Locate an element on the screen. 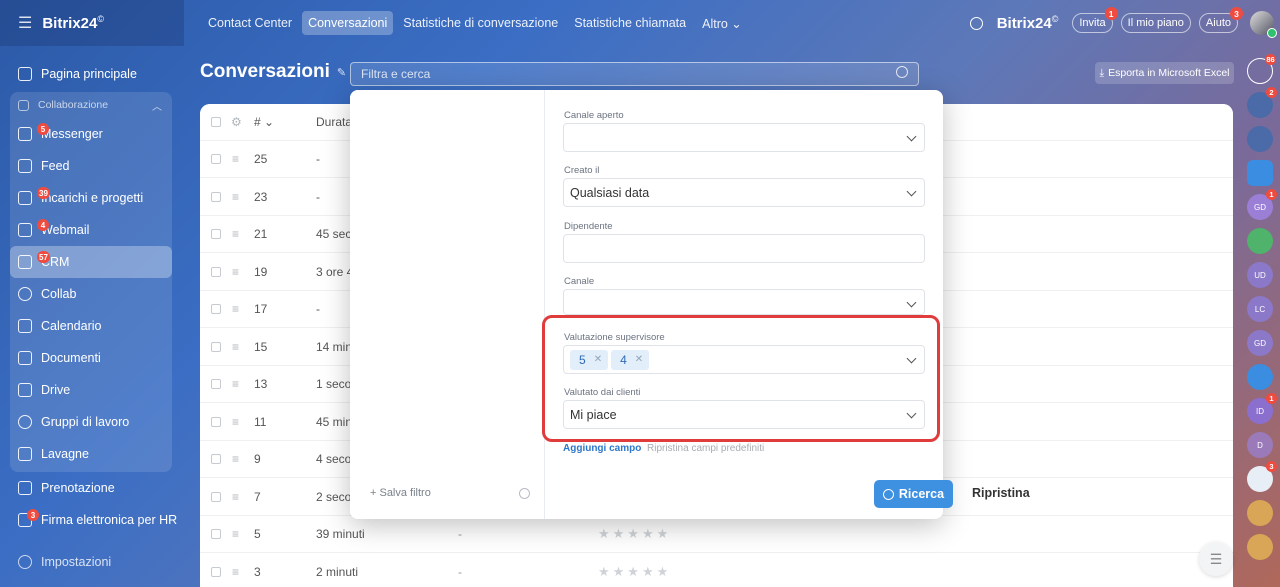 This screenshot has height=587, width=1280. column-header-duration: Durata is located at coordinates (334, 122).